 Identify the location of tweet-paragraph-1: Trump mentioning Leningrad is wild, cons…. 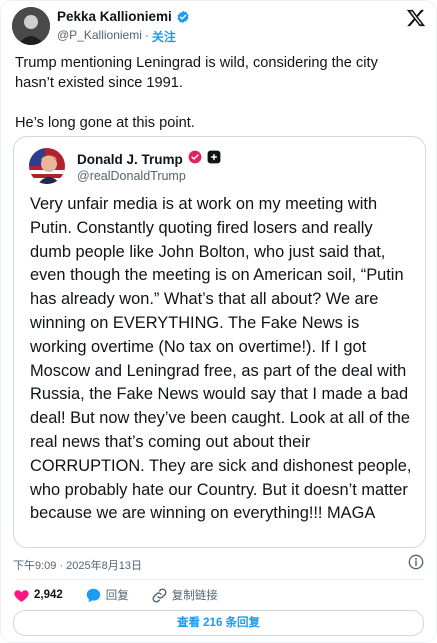
(196, 73).